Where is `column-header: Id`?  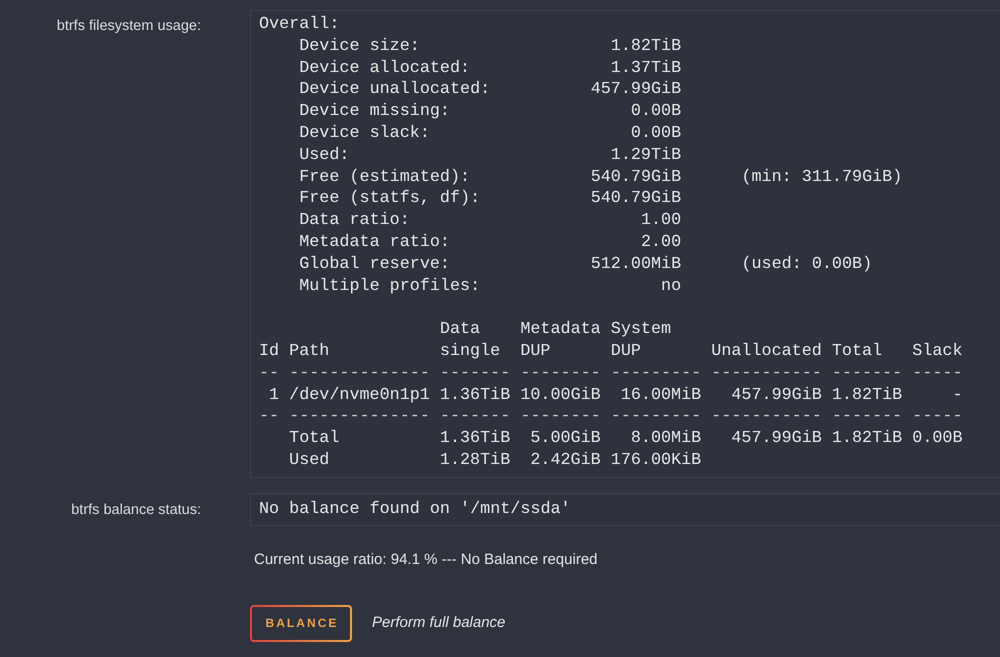
column-header: Id is located at coordinates (269, 351).